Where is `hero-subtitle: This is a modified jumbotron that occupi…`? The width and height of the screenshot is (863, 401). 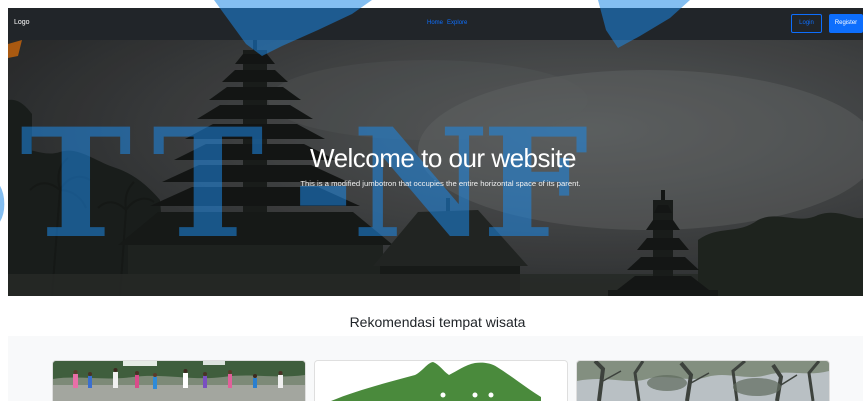
hero-subtitle: This is a modified jumbotron that occupi… is located at coordinates (440, 183).